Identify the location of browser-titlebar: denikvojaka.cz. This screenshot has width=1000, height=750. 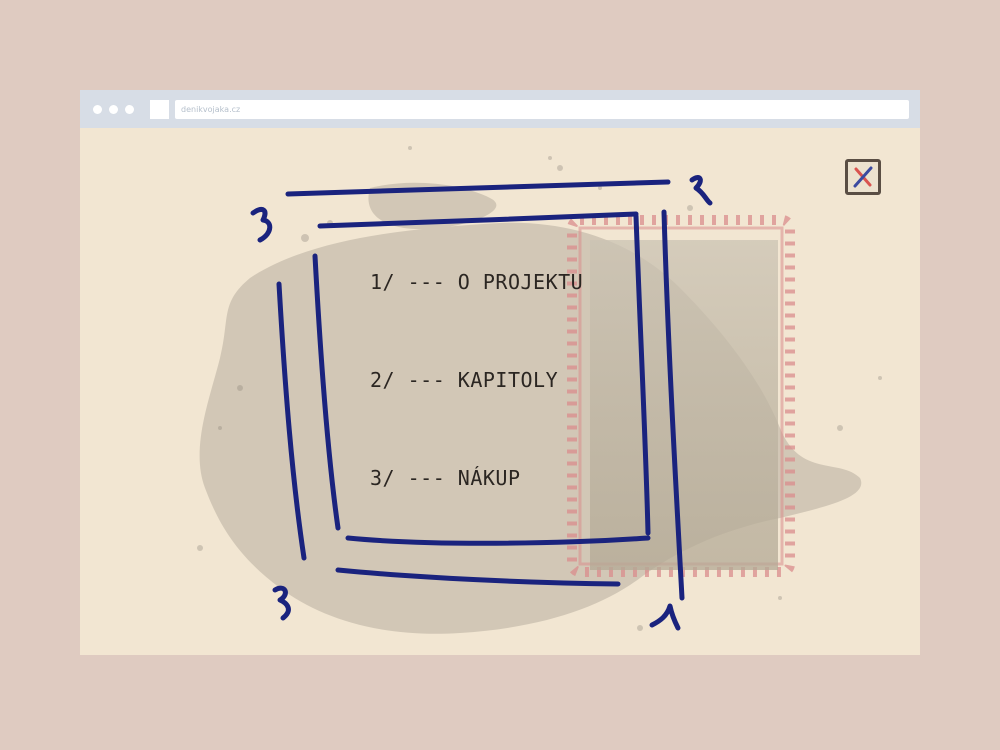
(500, 109).